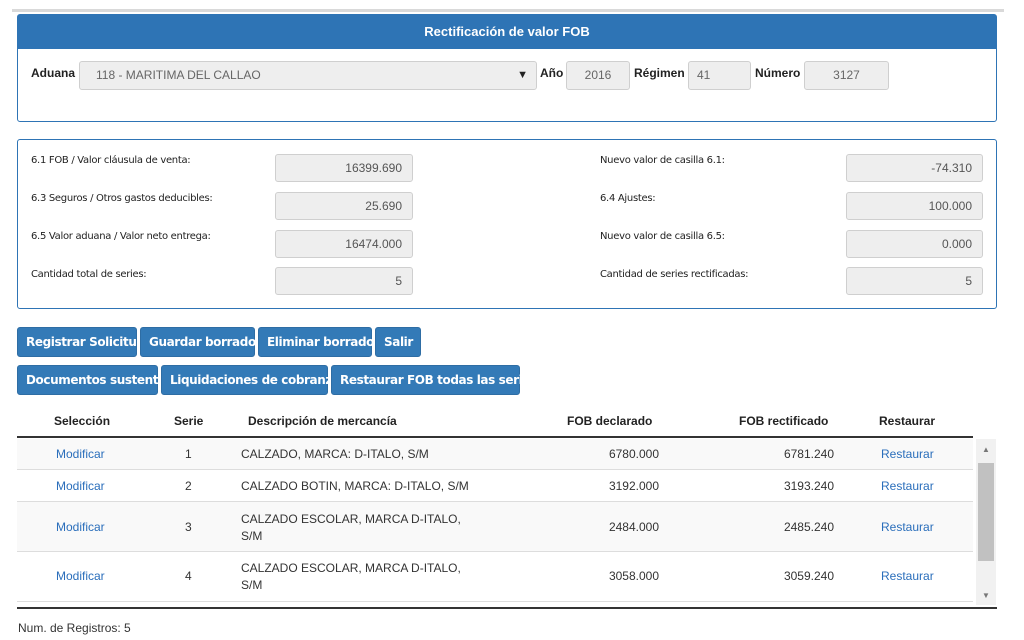  Describe the element at coordinates (344, 168) in the screenshot. I see `fob-field: 16399.690` at that location.